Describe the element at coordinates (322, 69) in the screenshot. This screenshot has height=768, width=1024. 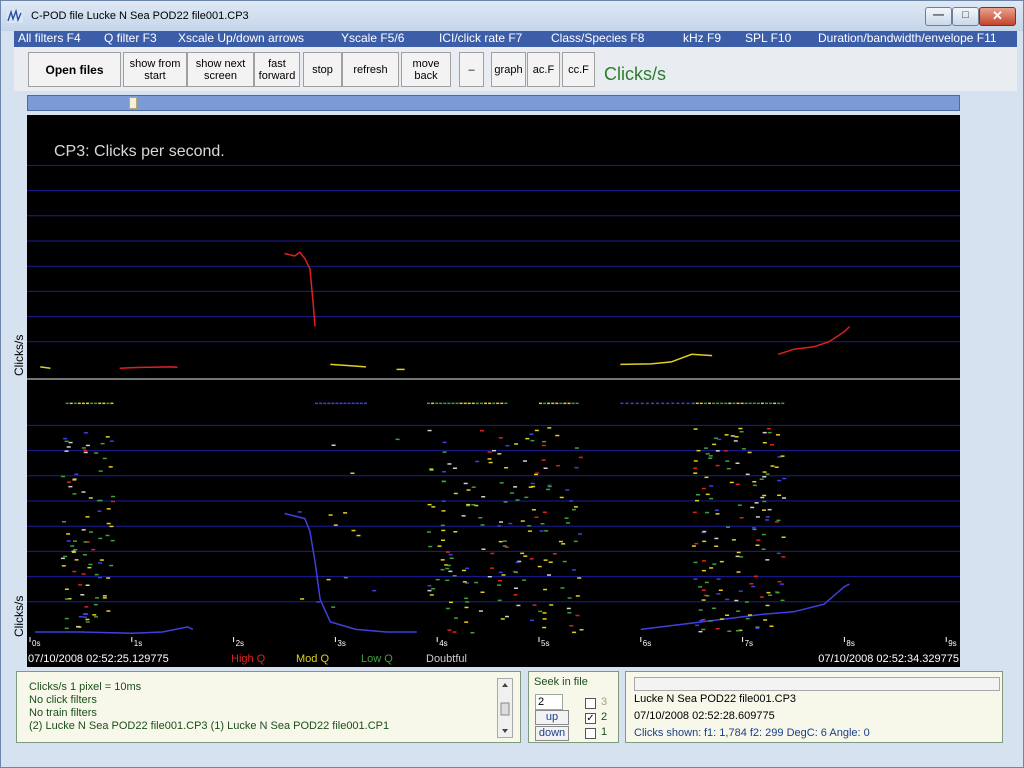
I see `stop-button: stop` at that location.